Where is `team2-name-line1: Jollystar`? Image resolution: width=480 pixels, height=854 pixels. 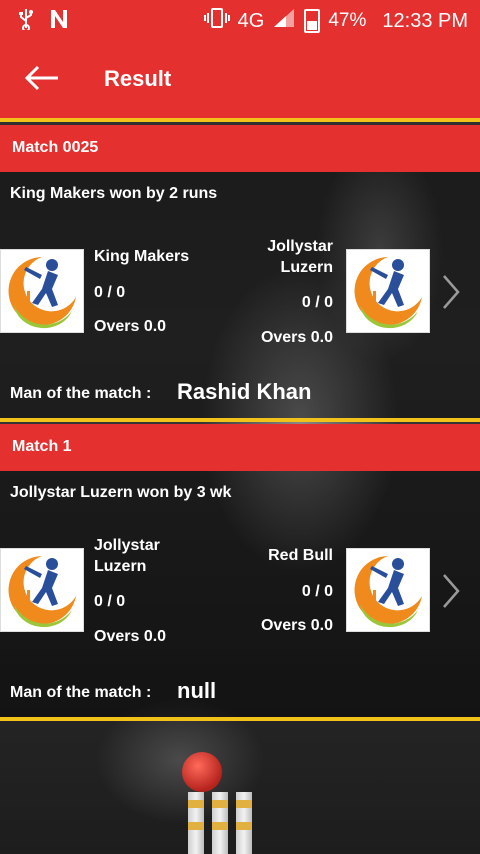 team2-name-line1: Jollystar is located at coordinates (300, 246).